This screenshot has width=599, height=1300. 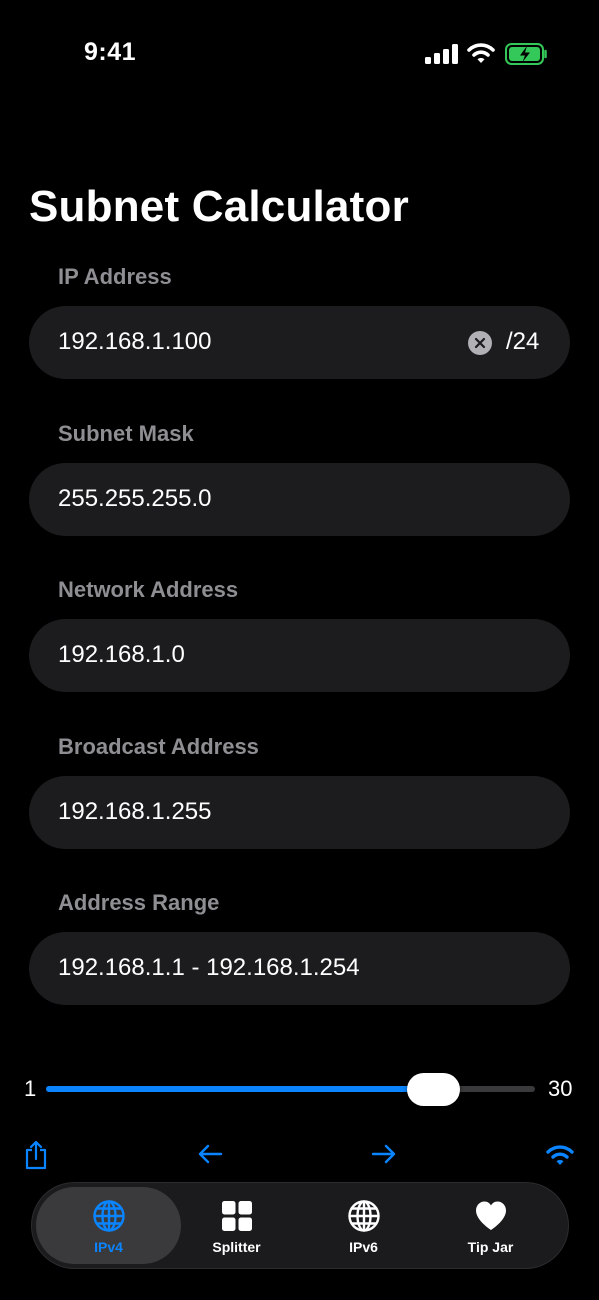 I want to click on network-address-value: 192.168.1.0, so click(x=121, y=654).